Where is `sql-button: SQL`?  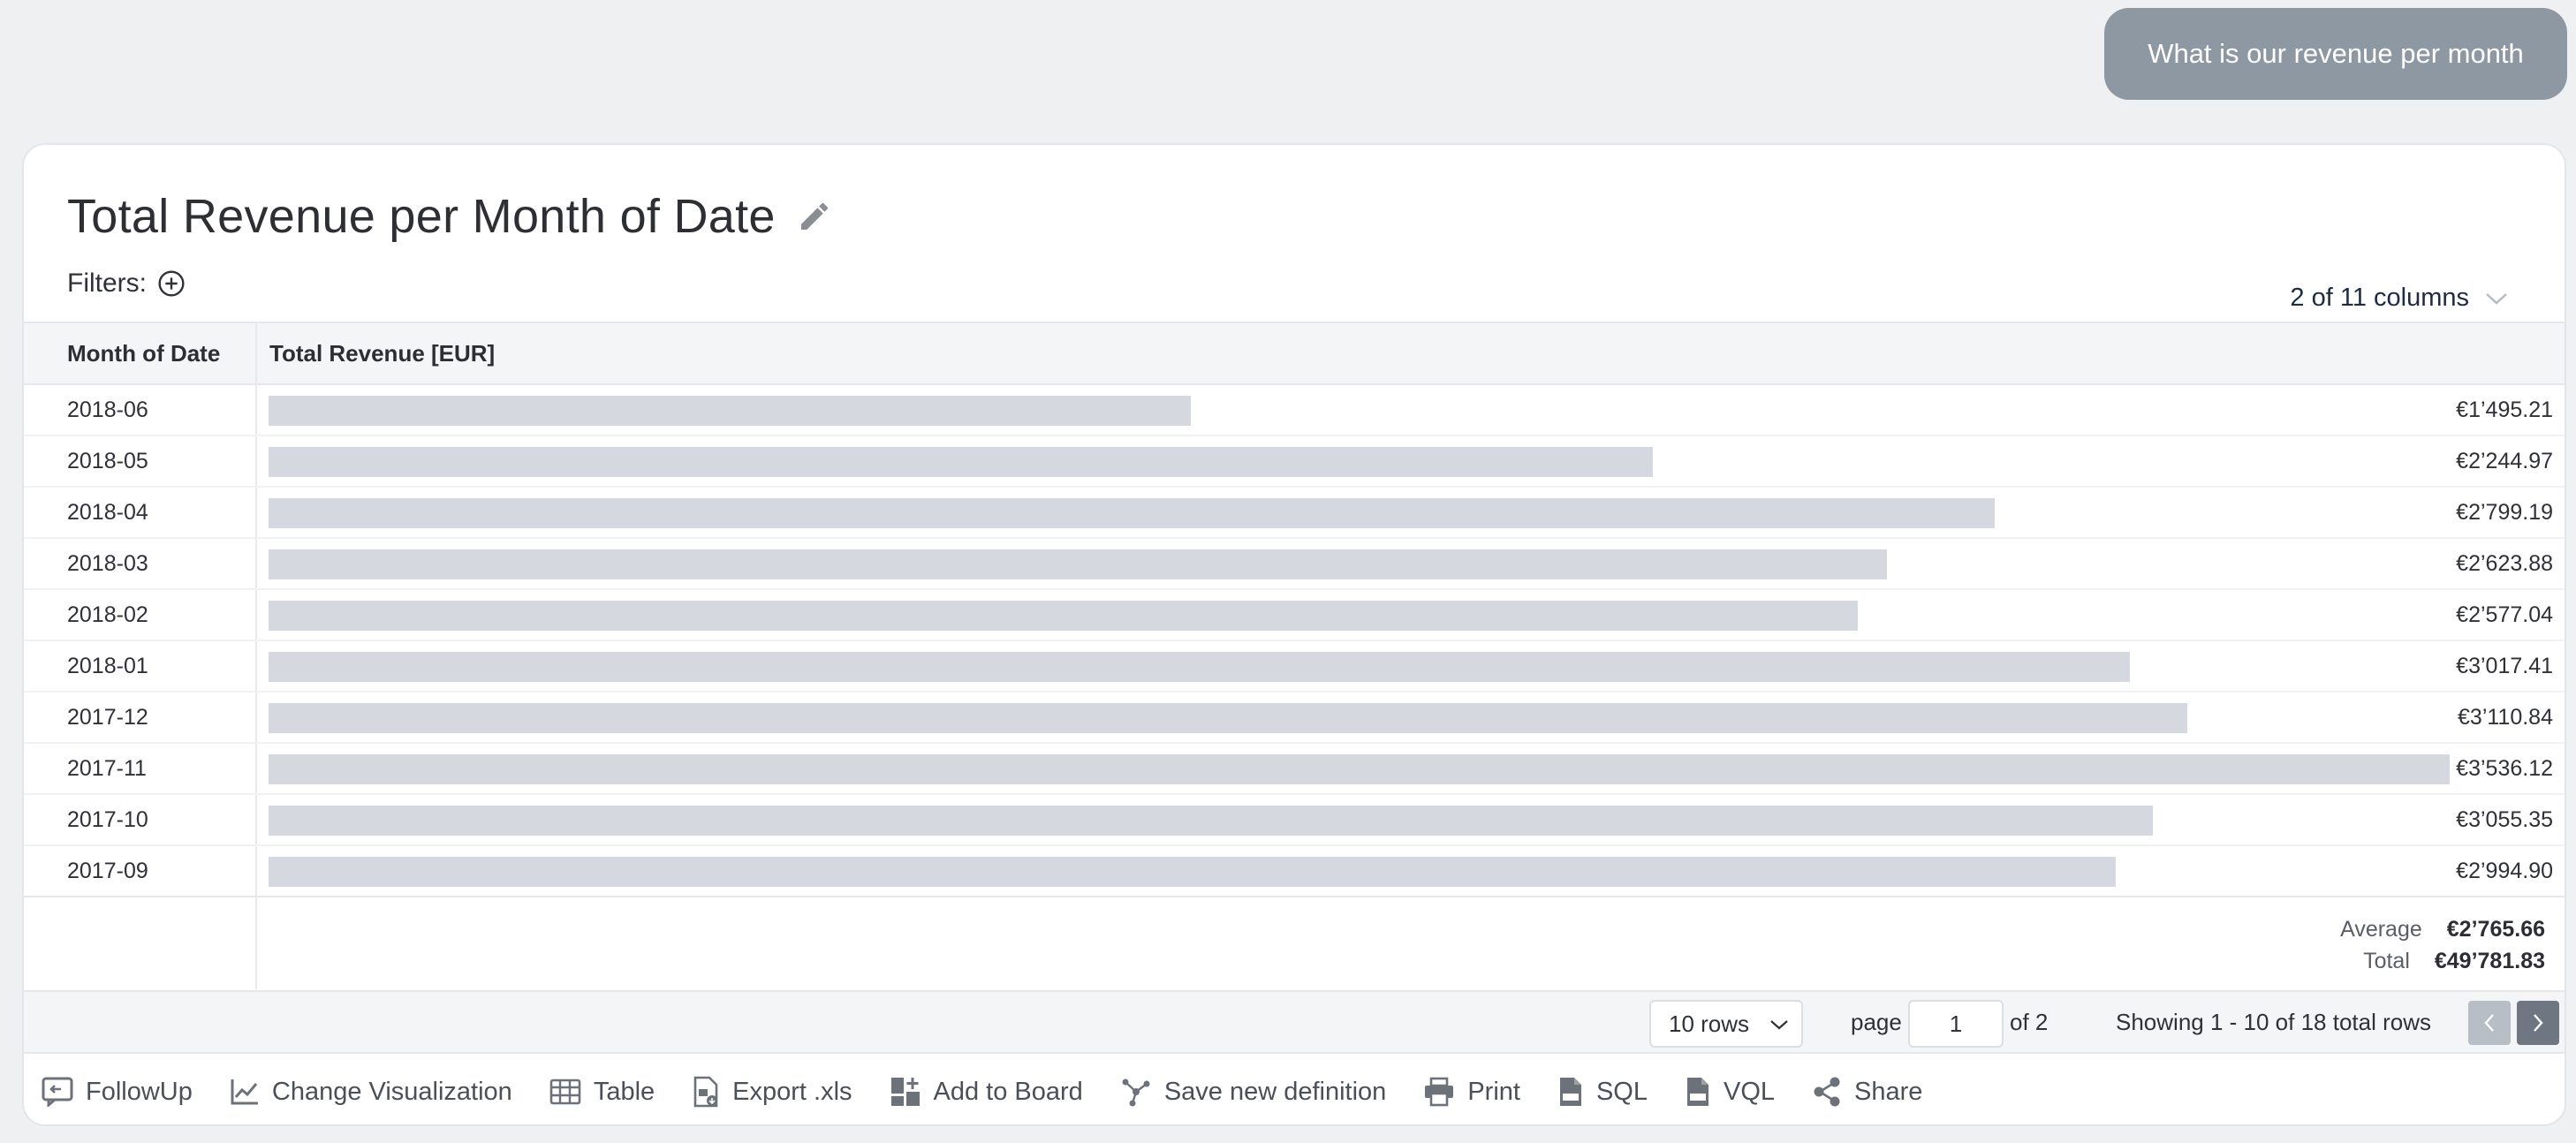 sql-button: SQL is located at coordinates (1603, 1092).